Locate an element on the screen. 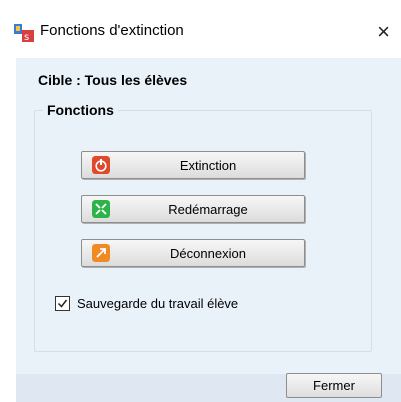  shutdown-label: Extinction is located at coordinates (208, 165).